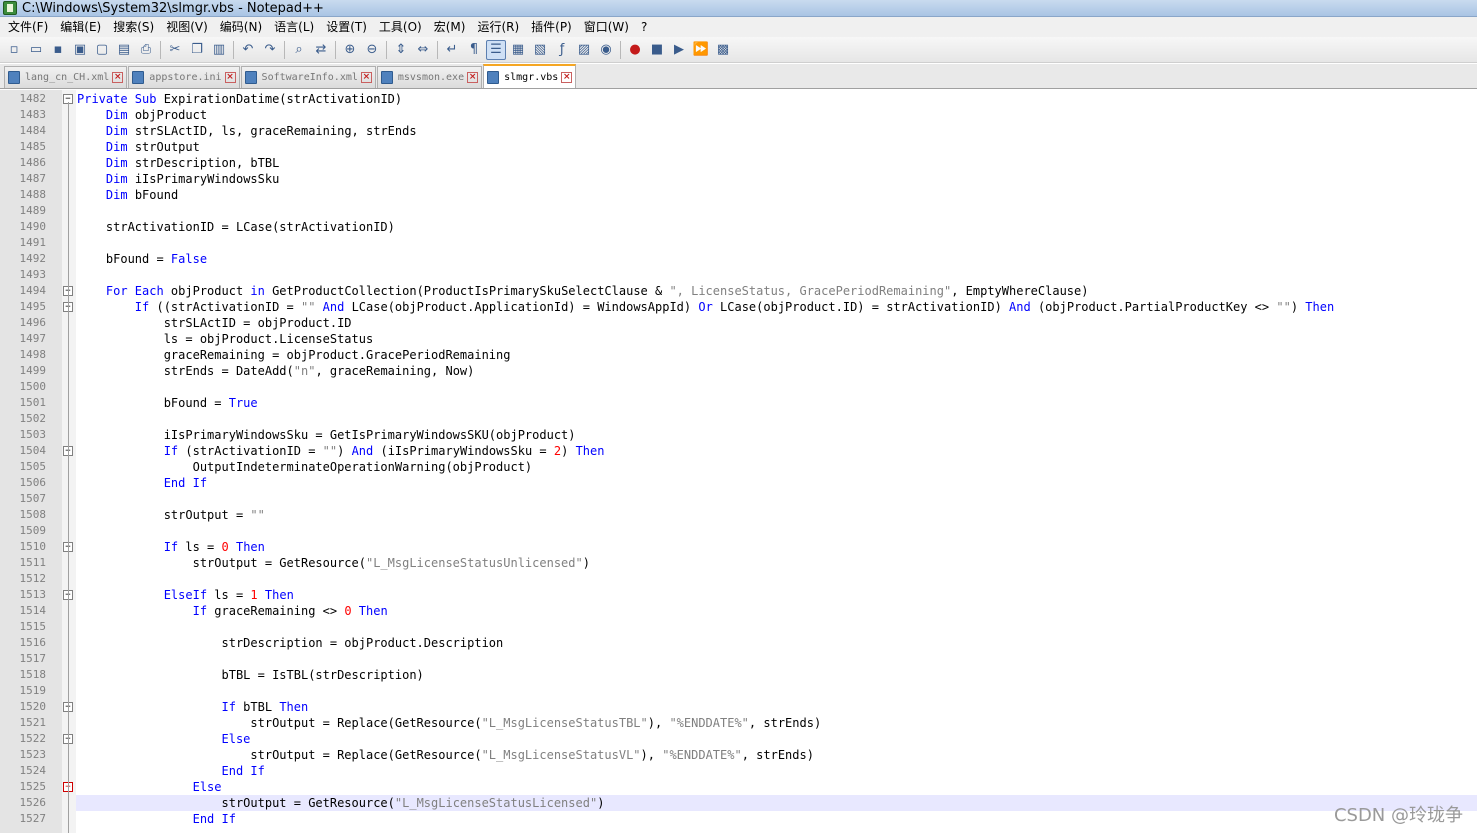  Describe the element at coordinates (562, 50) in the screenshot. I see `function-list-icon: ƒ` at that location.